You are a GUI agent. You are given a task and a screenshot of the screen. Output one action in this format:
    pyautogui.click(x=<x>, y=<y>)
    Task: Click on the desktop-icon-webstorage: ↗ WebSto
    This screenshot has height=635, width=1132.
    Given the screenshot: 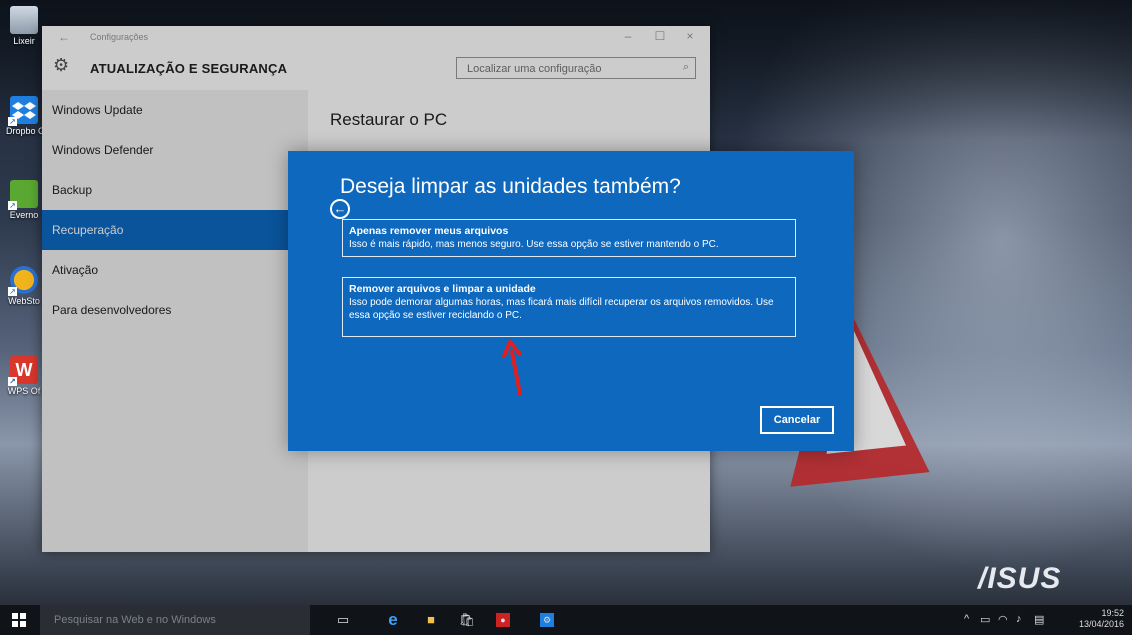 What is the action you would take?
    pyautogui.click(x=24, y=286)
    